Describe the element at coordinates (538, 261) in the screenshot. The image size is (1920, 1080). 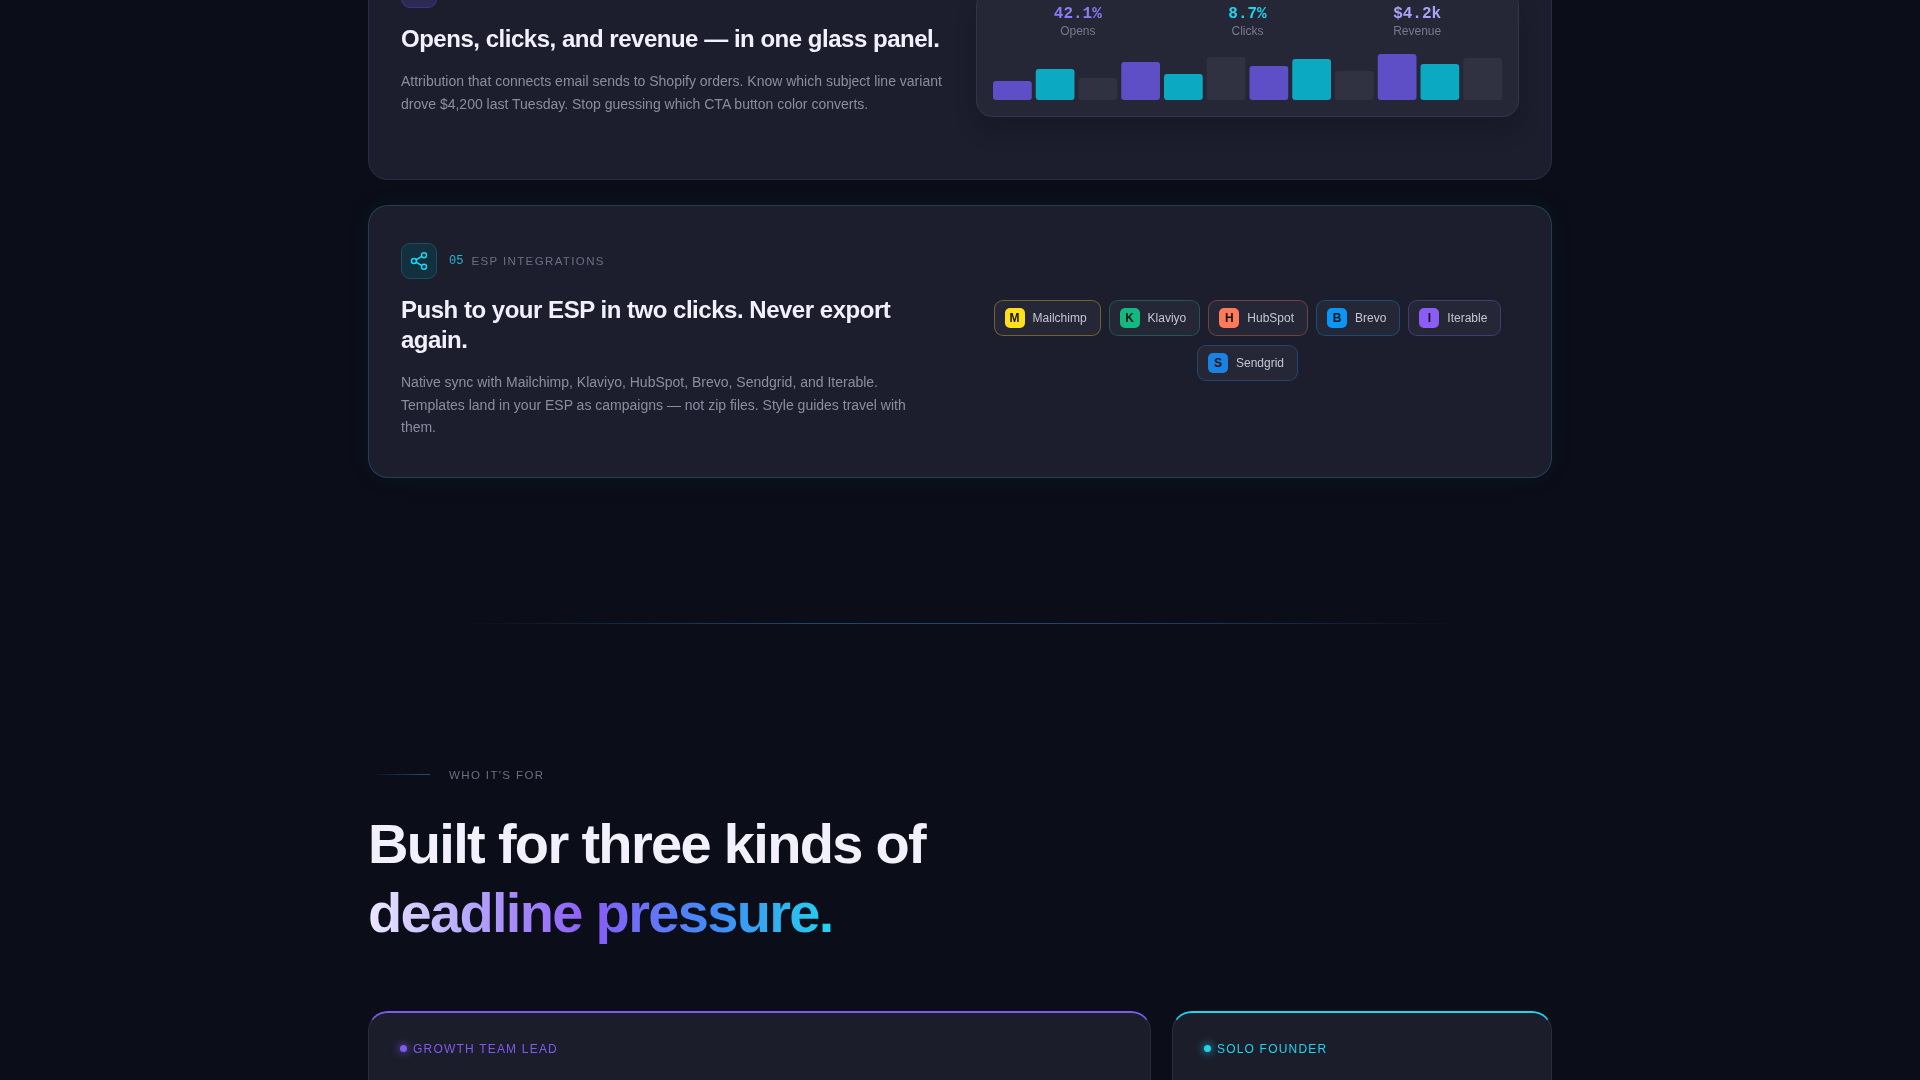
I see `section-label: ESP INTEGRATIONS` at that location.